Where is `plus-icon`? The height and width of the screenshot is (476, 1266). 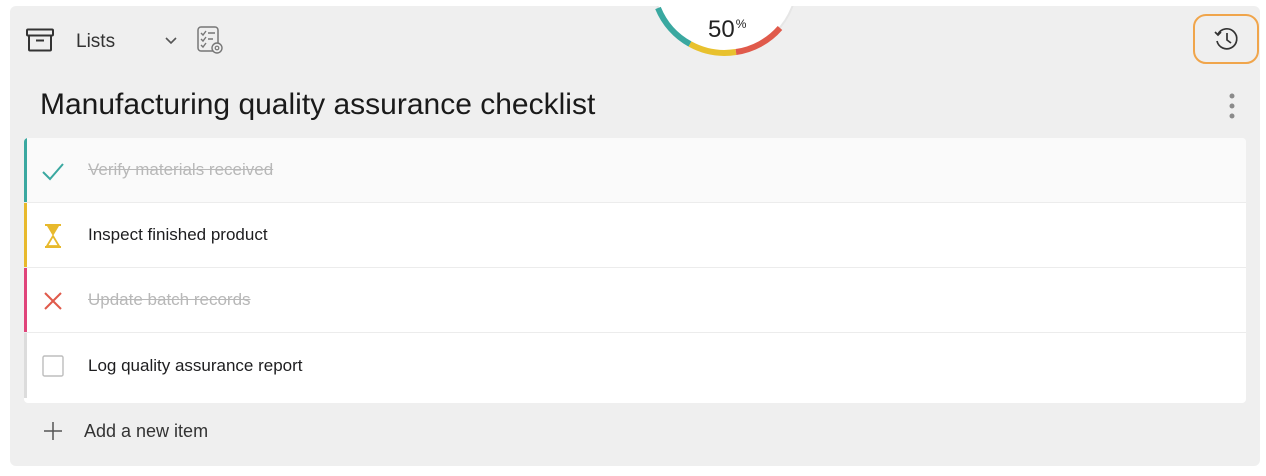 plus-icon is located at coordinates (53, 431).